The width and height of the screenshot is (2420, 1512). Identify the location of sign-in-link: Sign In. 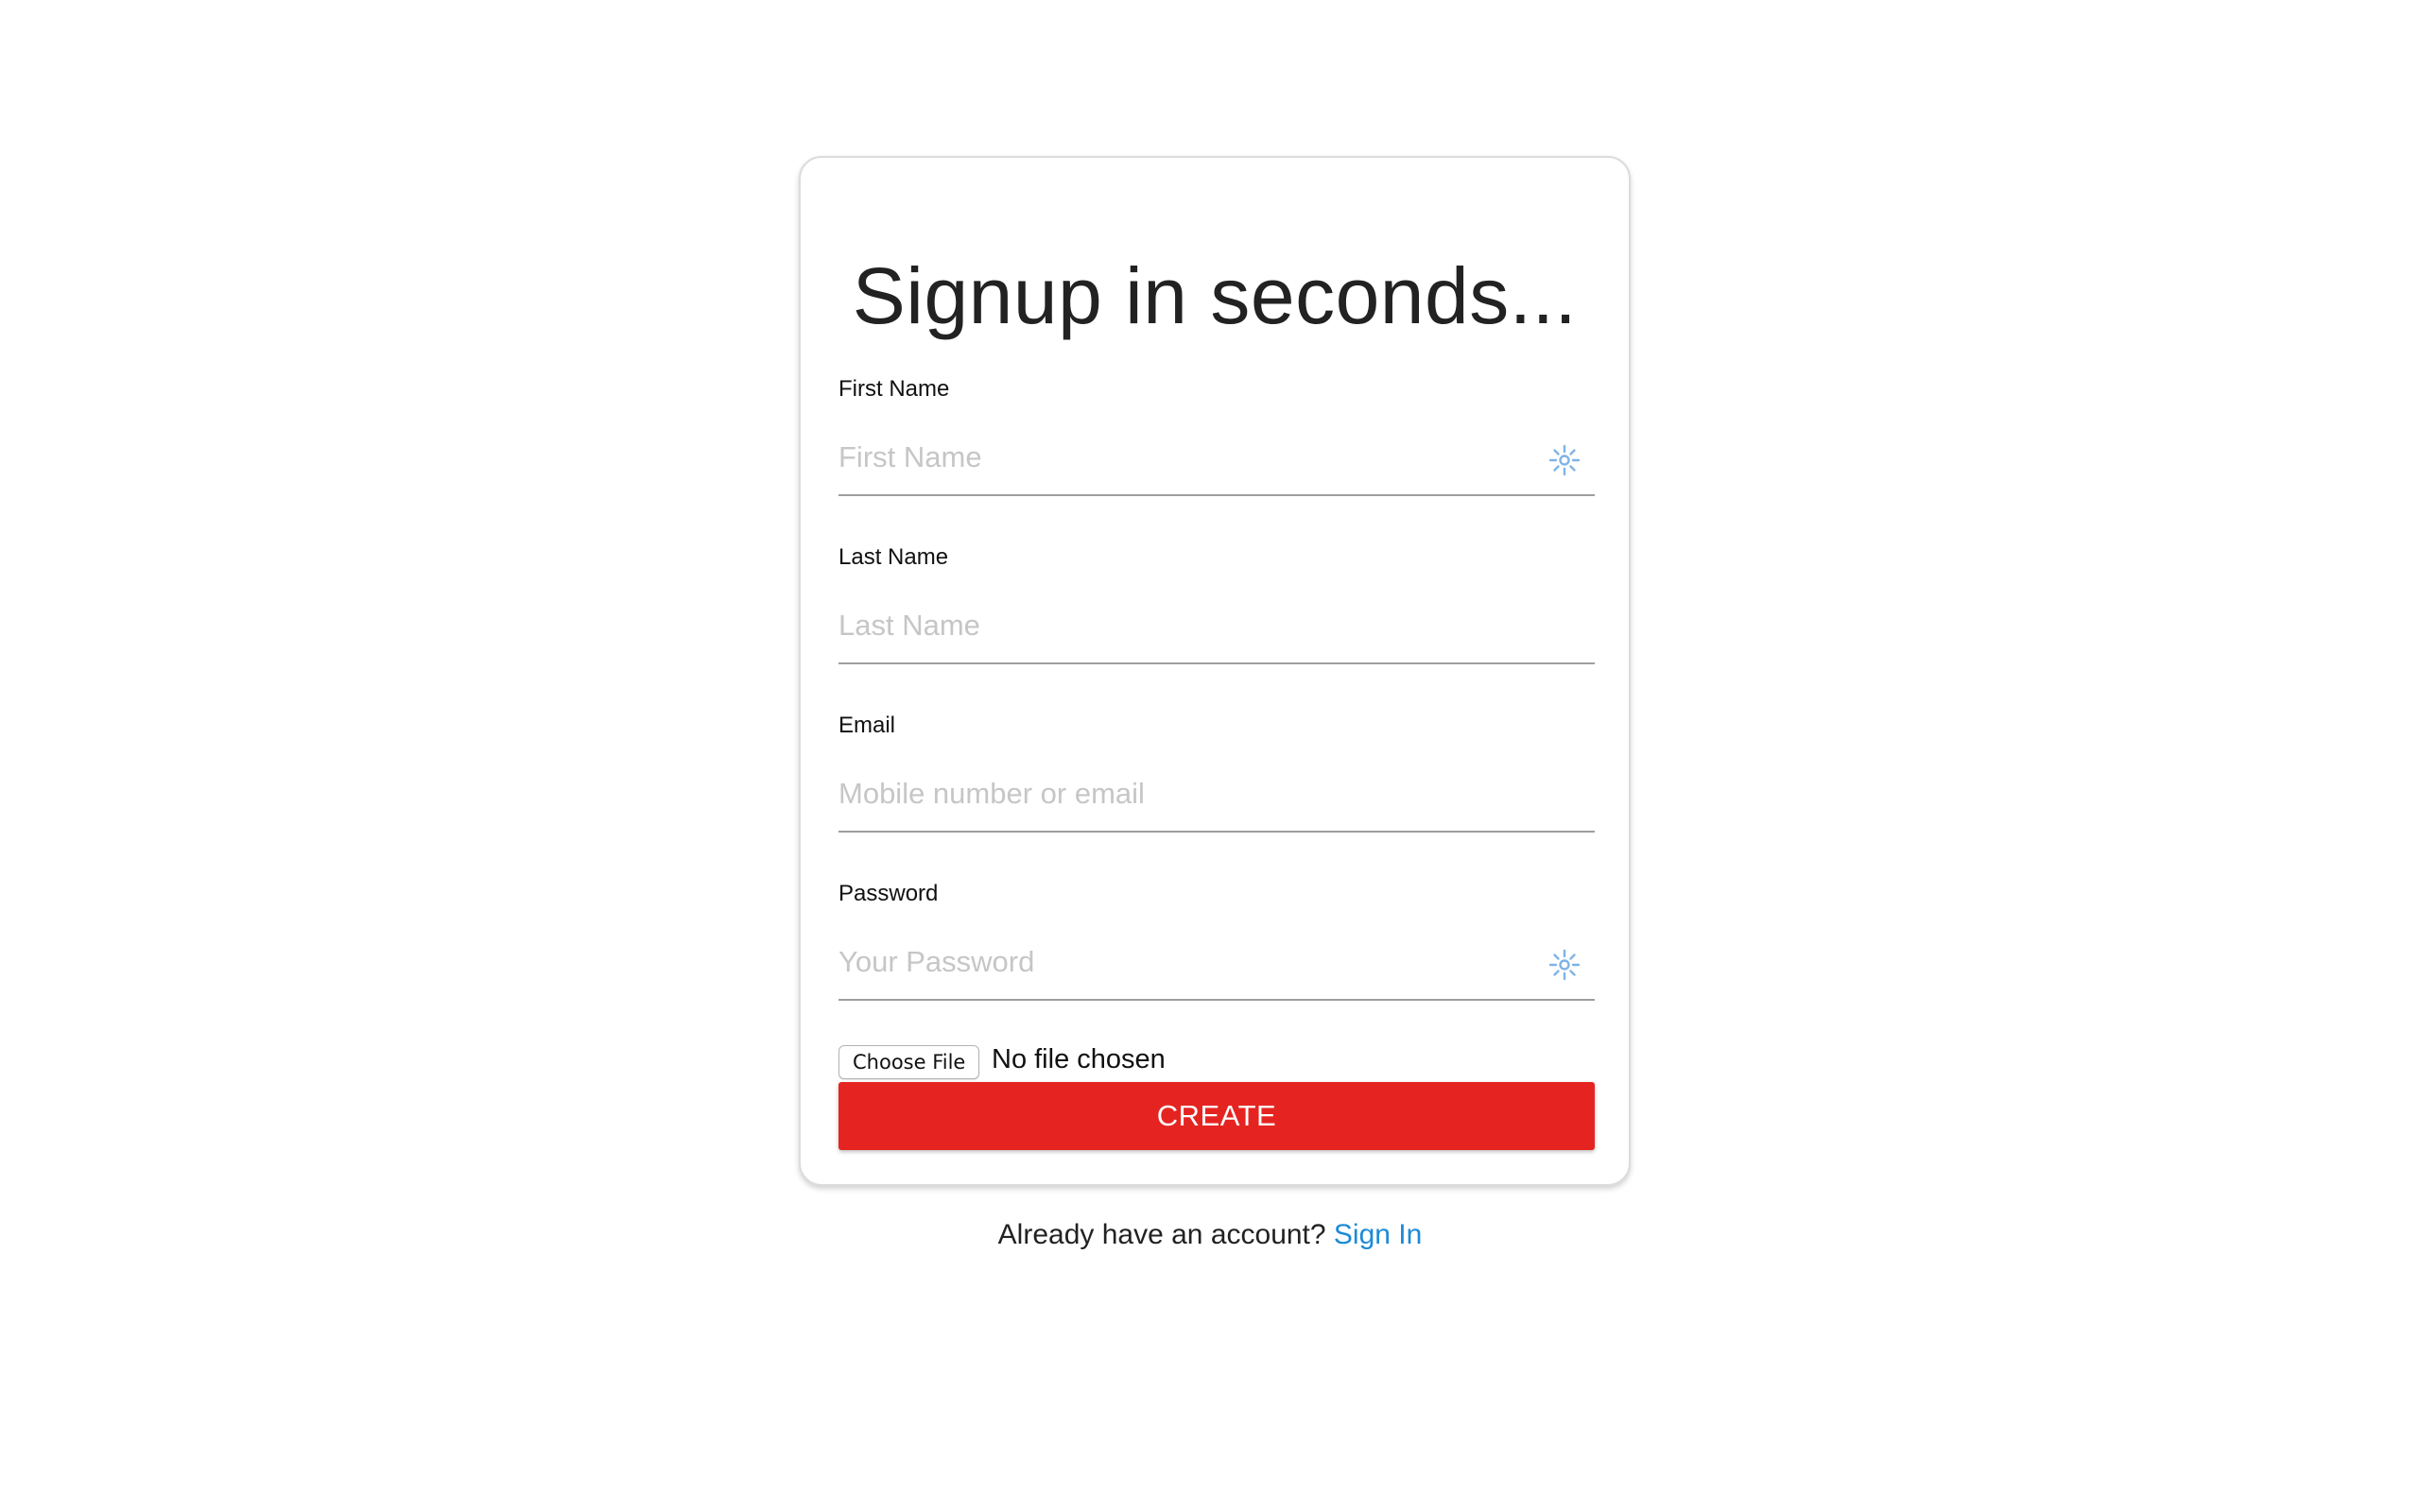
(1378, 1234).